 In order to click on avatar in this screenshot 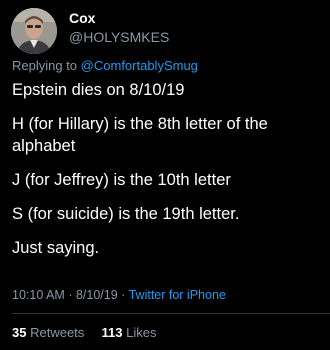, I will do `click(34, 31)`.